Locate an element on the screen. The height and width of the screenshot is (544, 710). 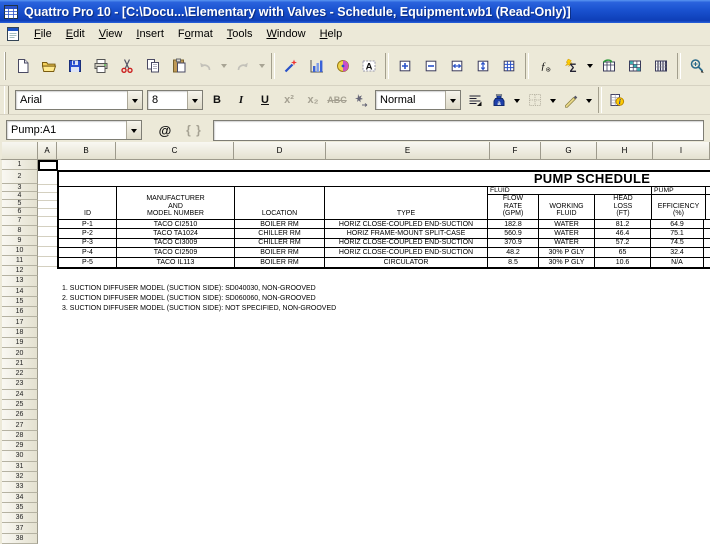
italic-button: I is located at coordinates (241, 100).